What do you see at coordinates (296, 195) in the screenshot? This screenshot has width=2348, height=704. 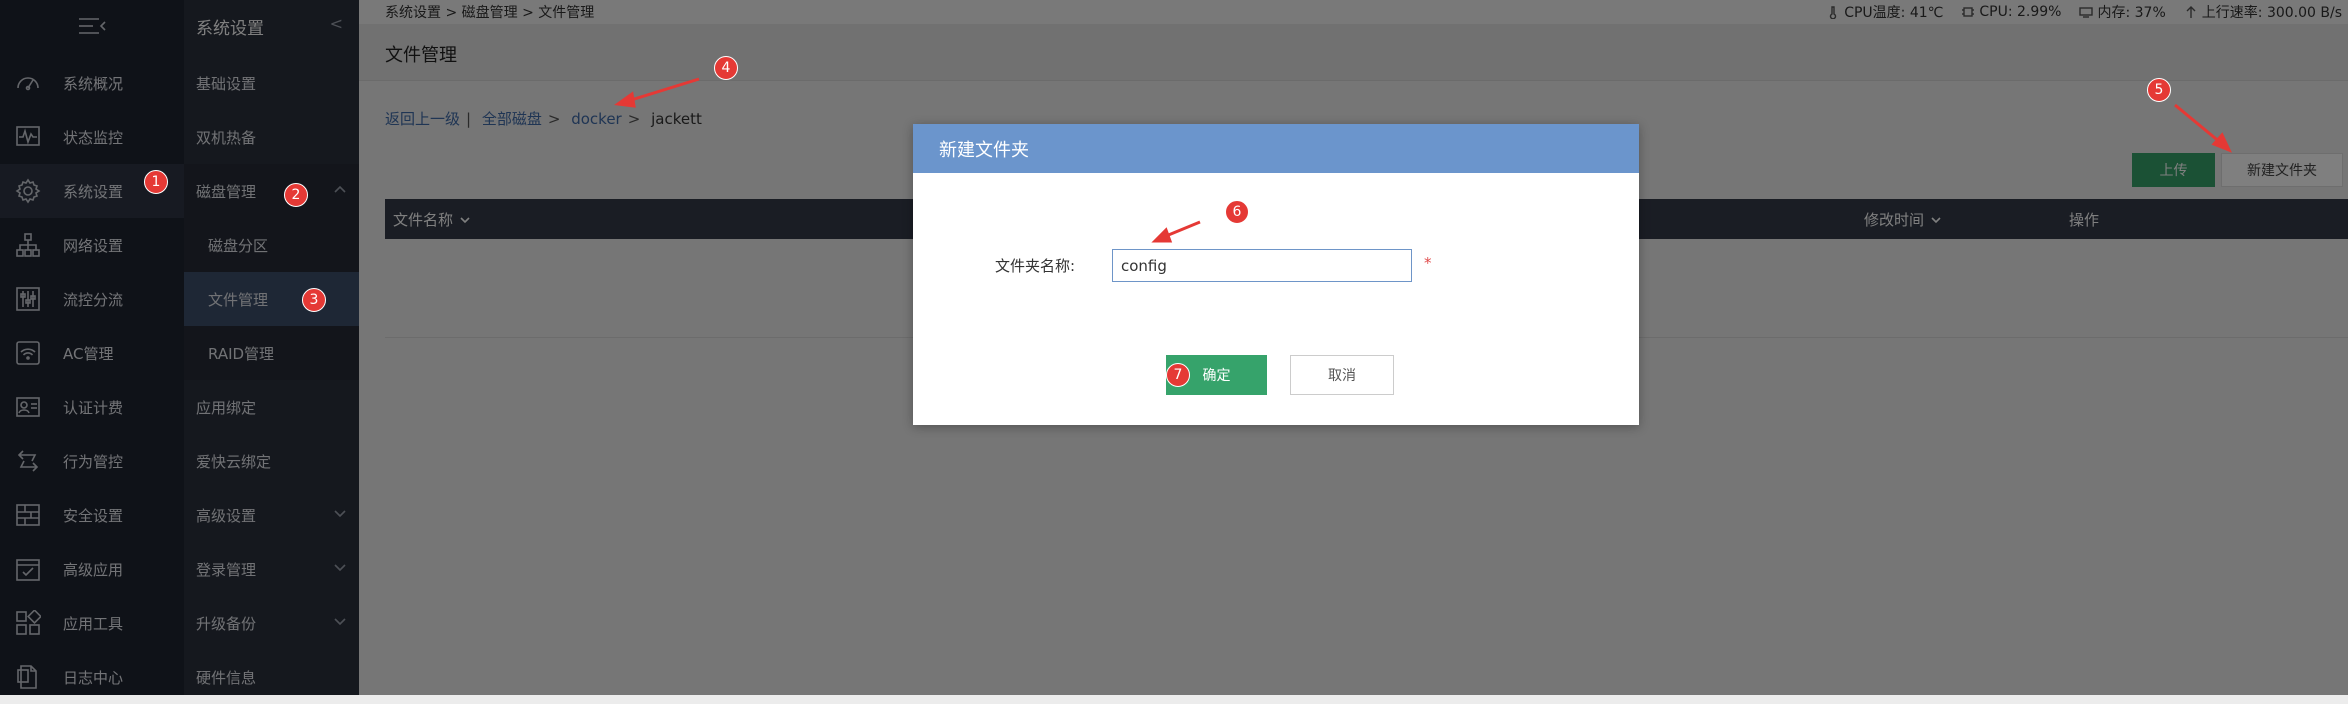 I see `annotation-badge-2: 2` at bounding box center [296, 195].